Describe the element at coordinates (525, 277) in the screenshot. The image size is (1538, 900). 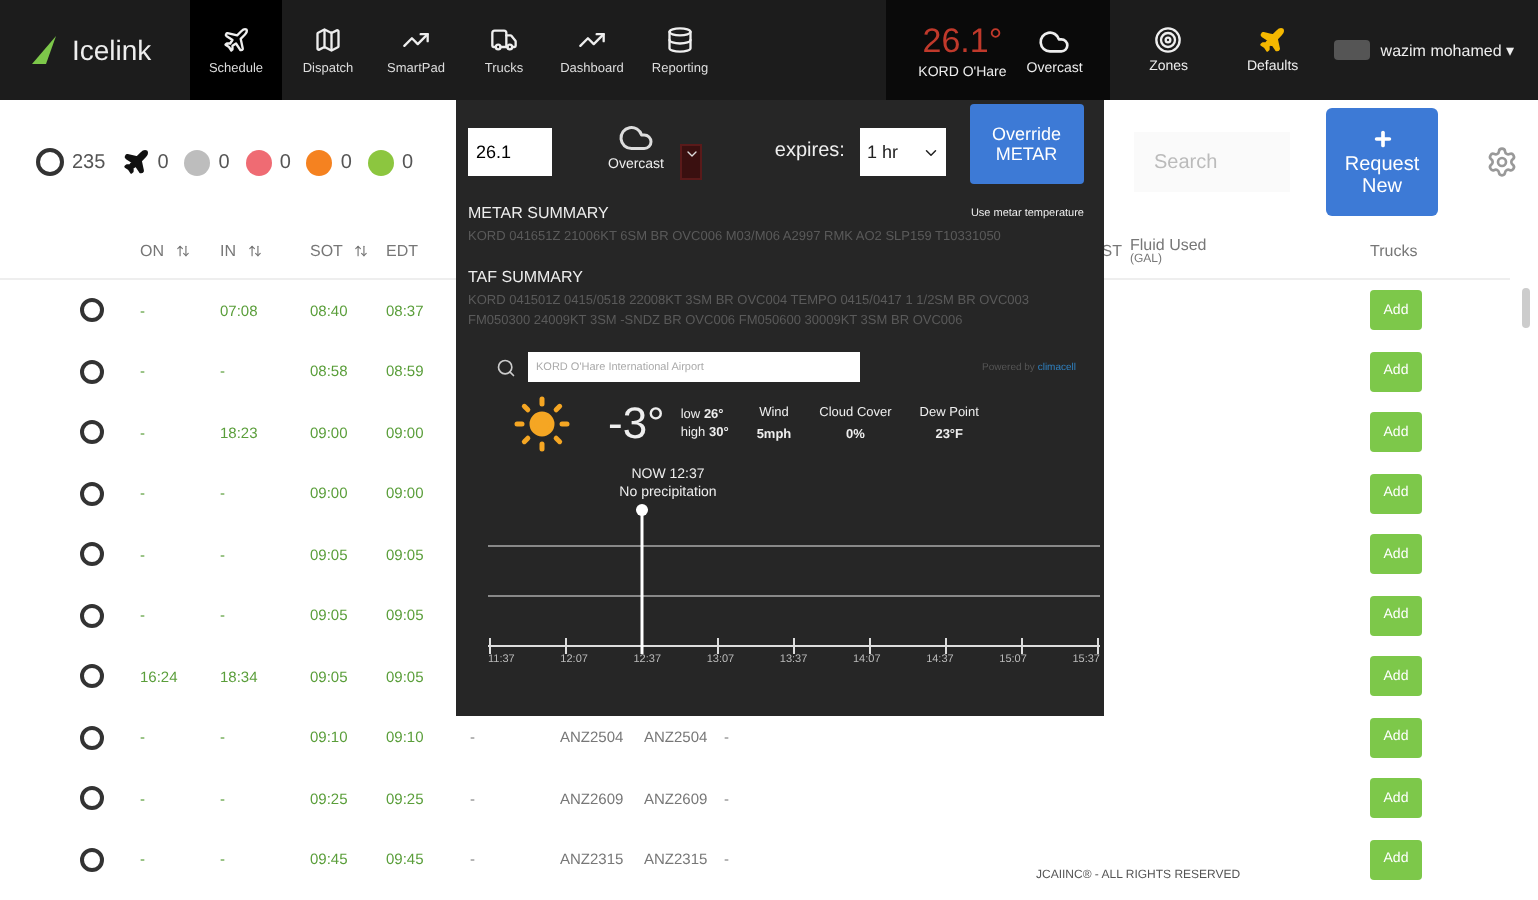
I see `section-title: TAF SUMMARY` at that location.